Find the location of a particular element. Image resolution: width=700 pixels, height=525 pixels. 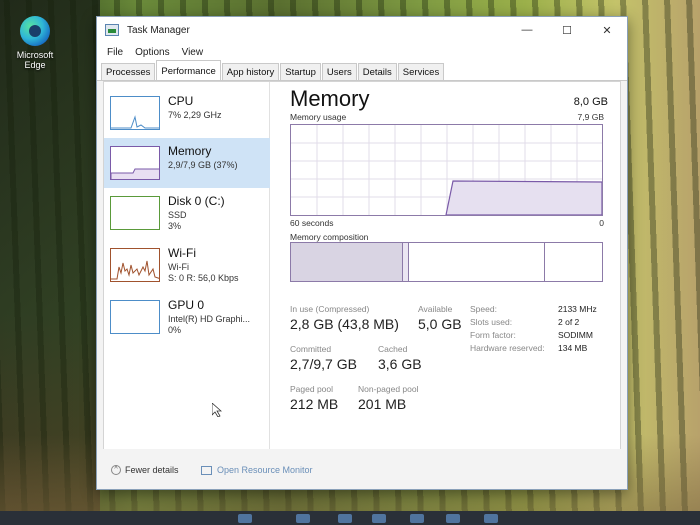

resource-name: Wi-Fi is located at coordinates (182, 253).